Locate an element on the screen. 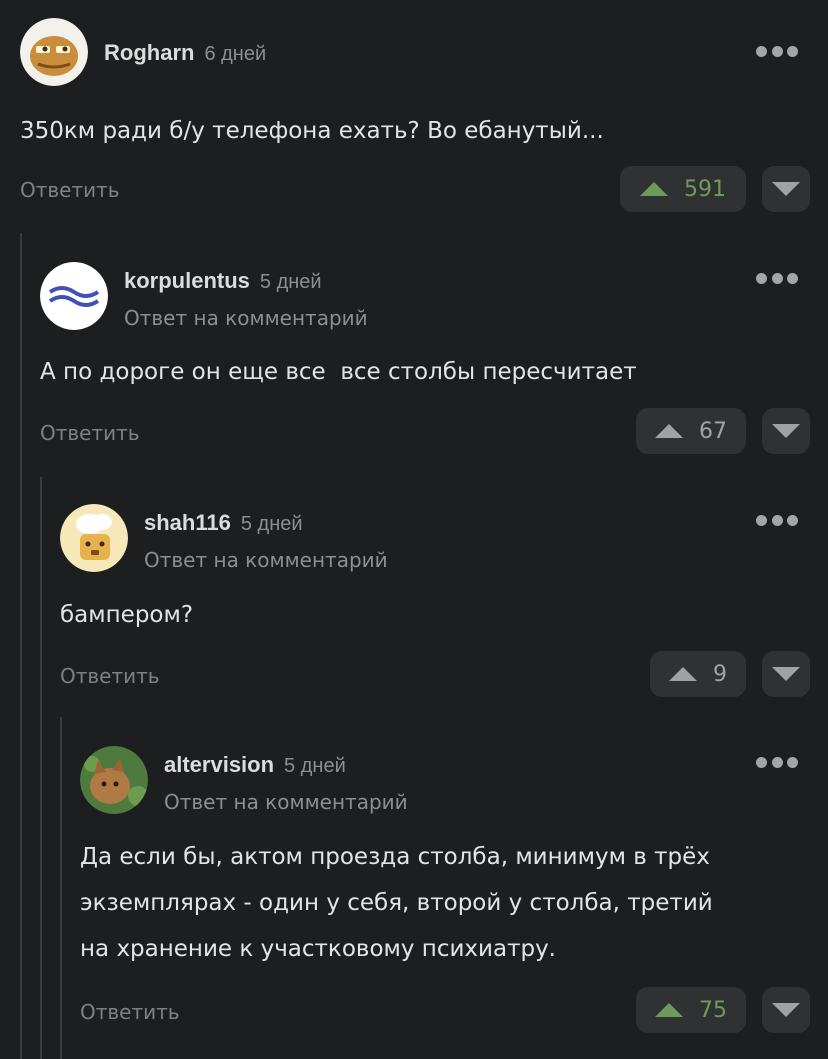 The image size is (828, 1059). upvote-button: 67 is located at coordinates (691, 431).